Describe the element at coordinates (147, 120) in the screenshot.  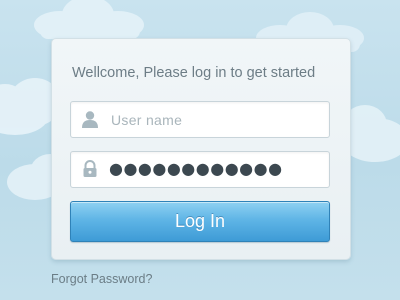
I see `username-placeholder: User name` at that location.